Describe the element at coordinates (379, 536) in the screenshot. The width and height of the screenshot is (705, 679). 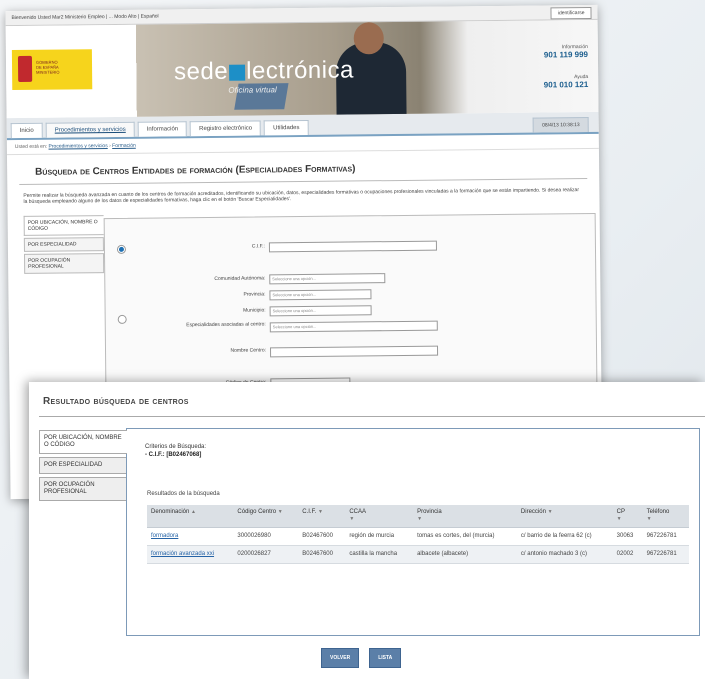
I see `cell-ccaa: región de murcia` at that location.